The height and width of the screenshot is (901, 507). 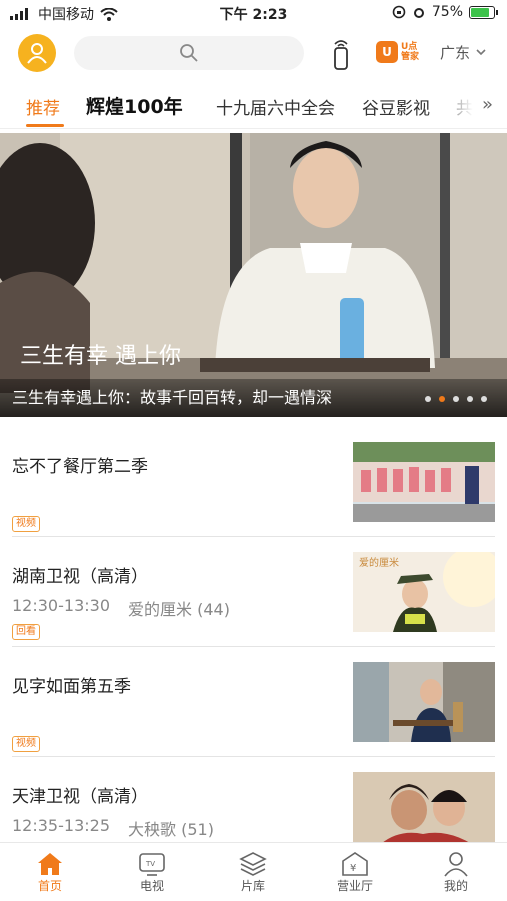 What do you see at coordinates (113, 828) in the screenshot?
I see `item-subtitle: 12:35-13:25 大秧歌 (51)` at bounding box center [113, 828].